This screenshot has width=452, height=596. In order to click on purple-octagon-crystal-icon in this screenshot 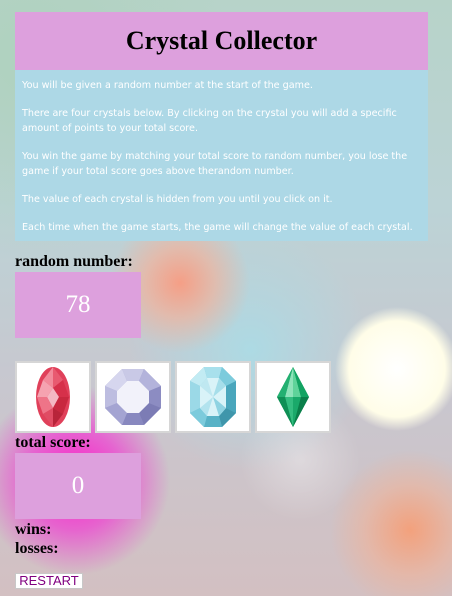, I will do `click(133, 397)`.